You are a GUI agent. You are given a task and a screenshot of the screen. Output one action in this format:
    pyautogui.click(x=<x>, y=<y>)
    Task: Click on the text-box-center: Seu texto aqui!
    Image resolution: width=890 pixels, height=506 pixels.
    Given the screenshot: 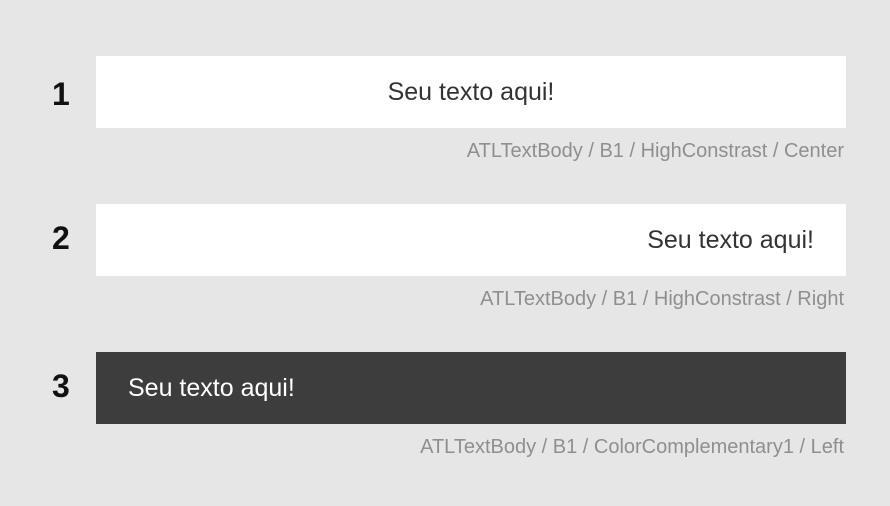 What is the action you would take?
    pyautogui.click(x=471, y=92)
    